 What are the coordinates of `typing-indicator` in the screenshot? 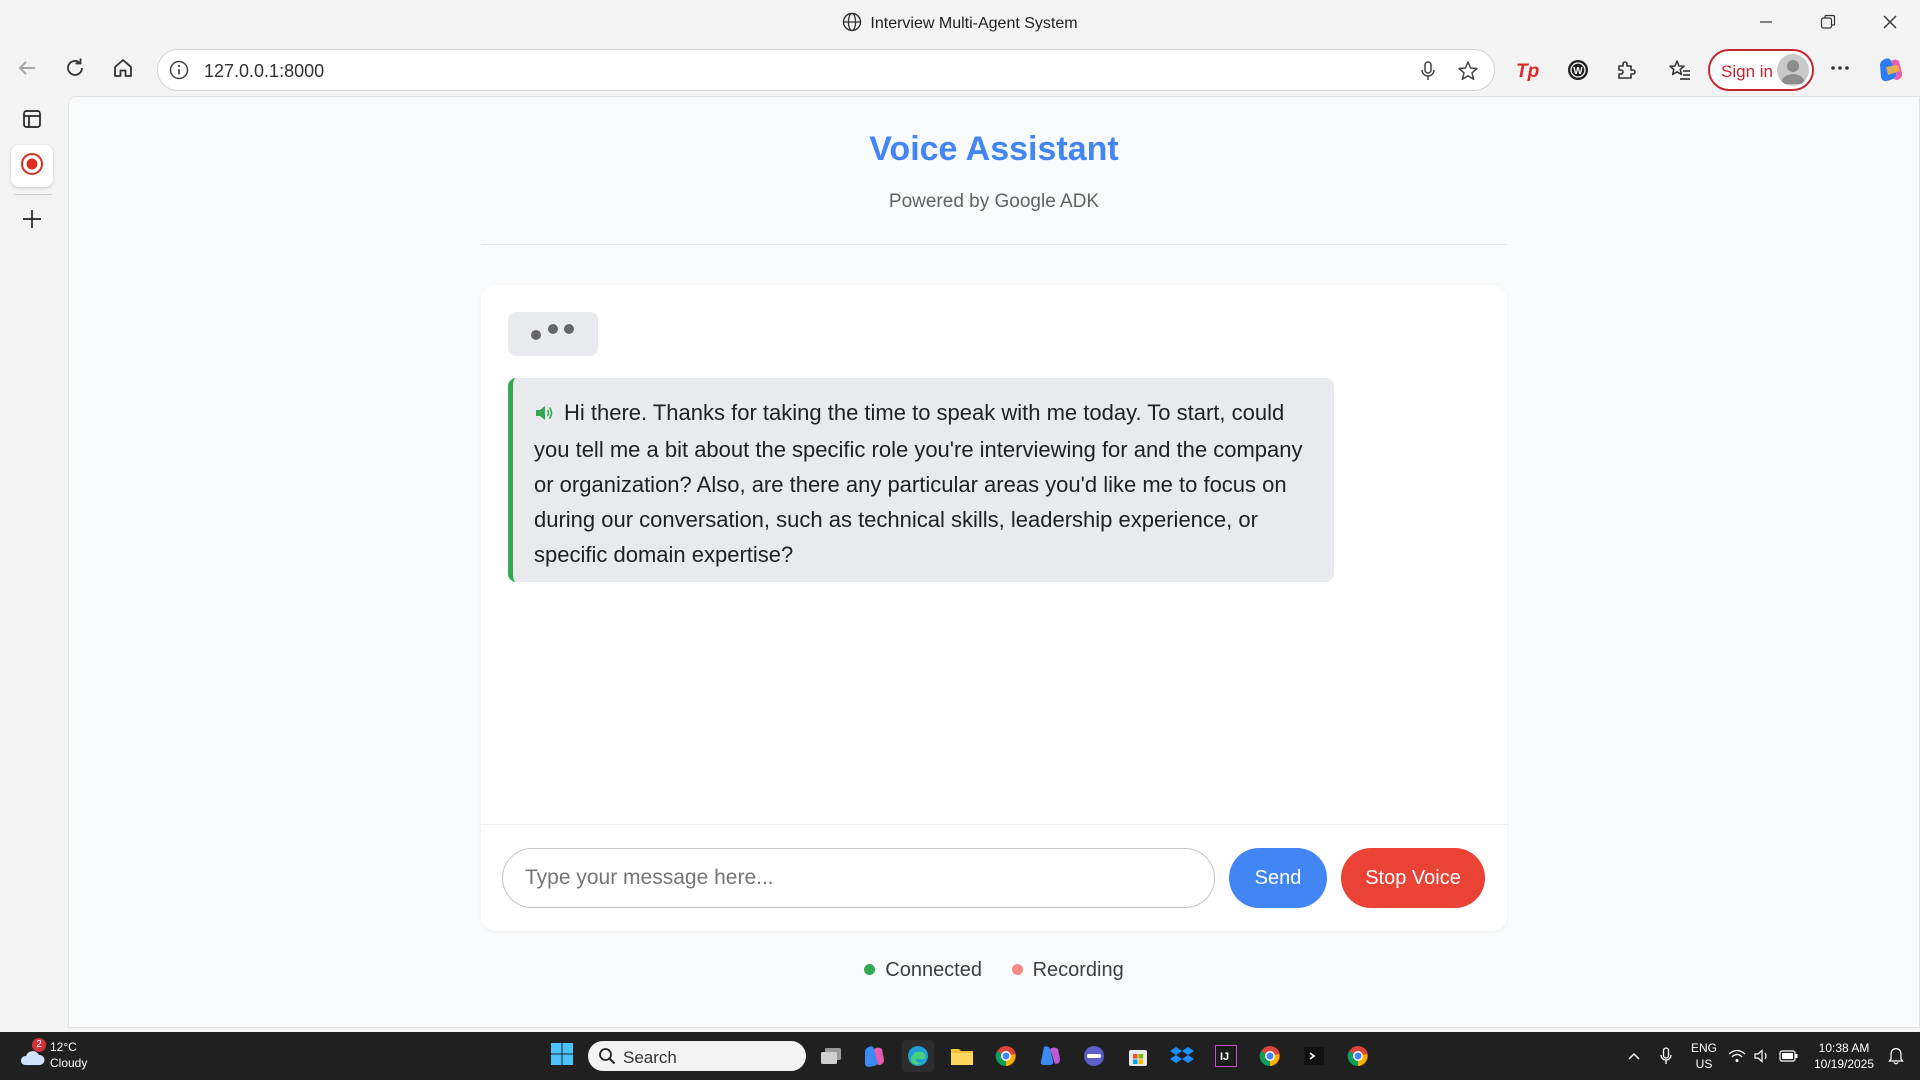 It's located at (553, 334).